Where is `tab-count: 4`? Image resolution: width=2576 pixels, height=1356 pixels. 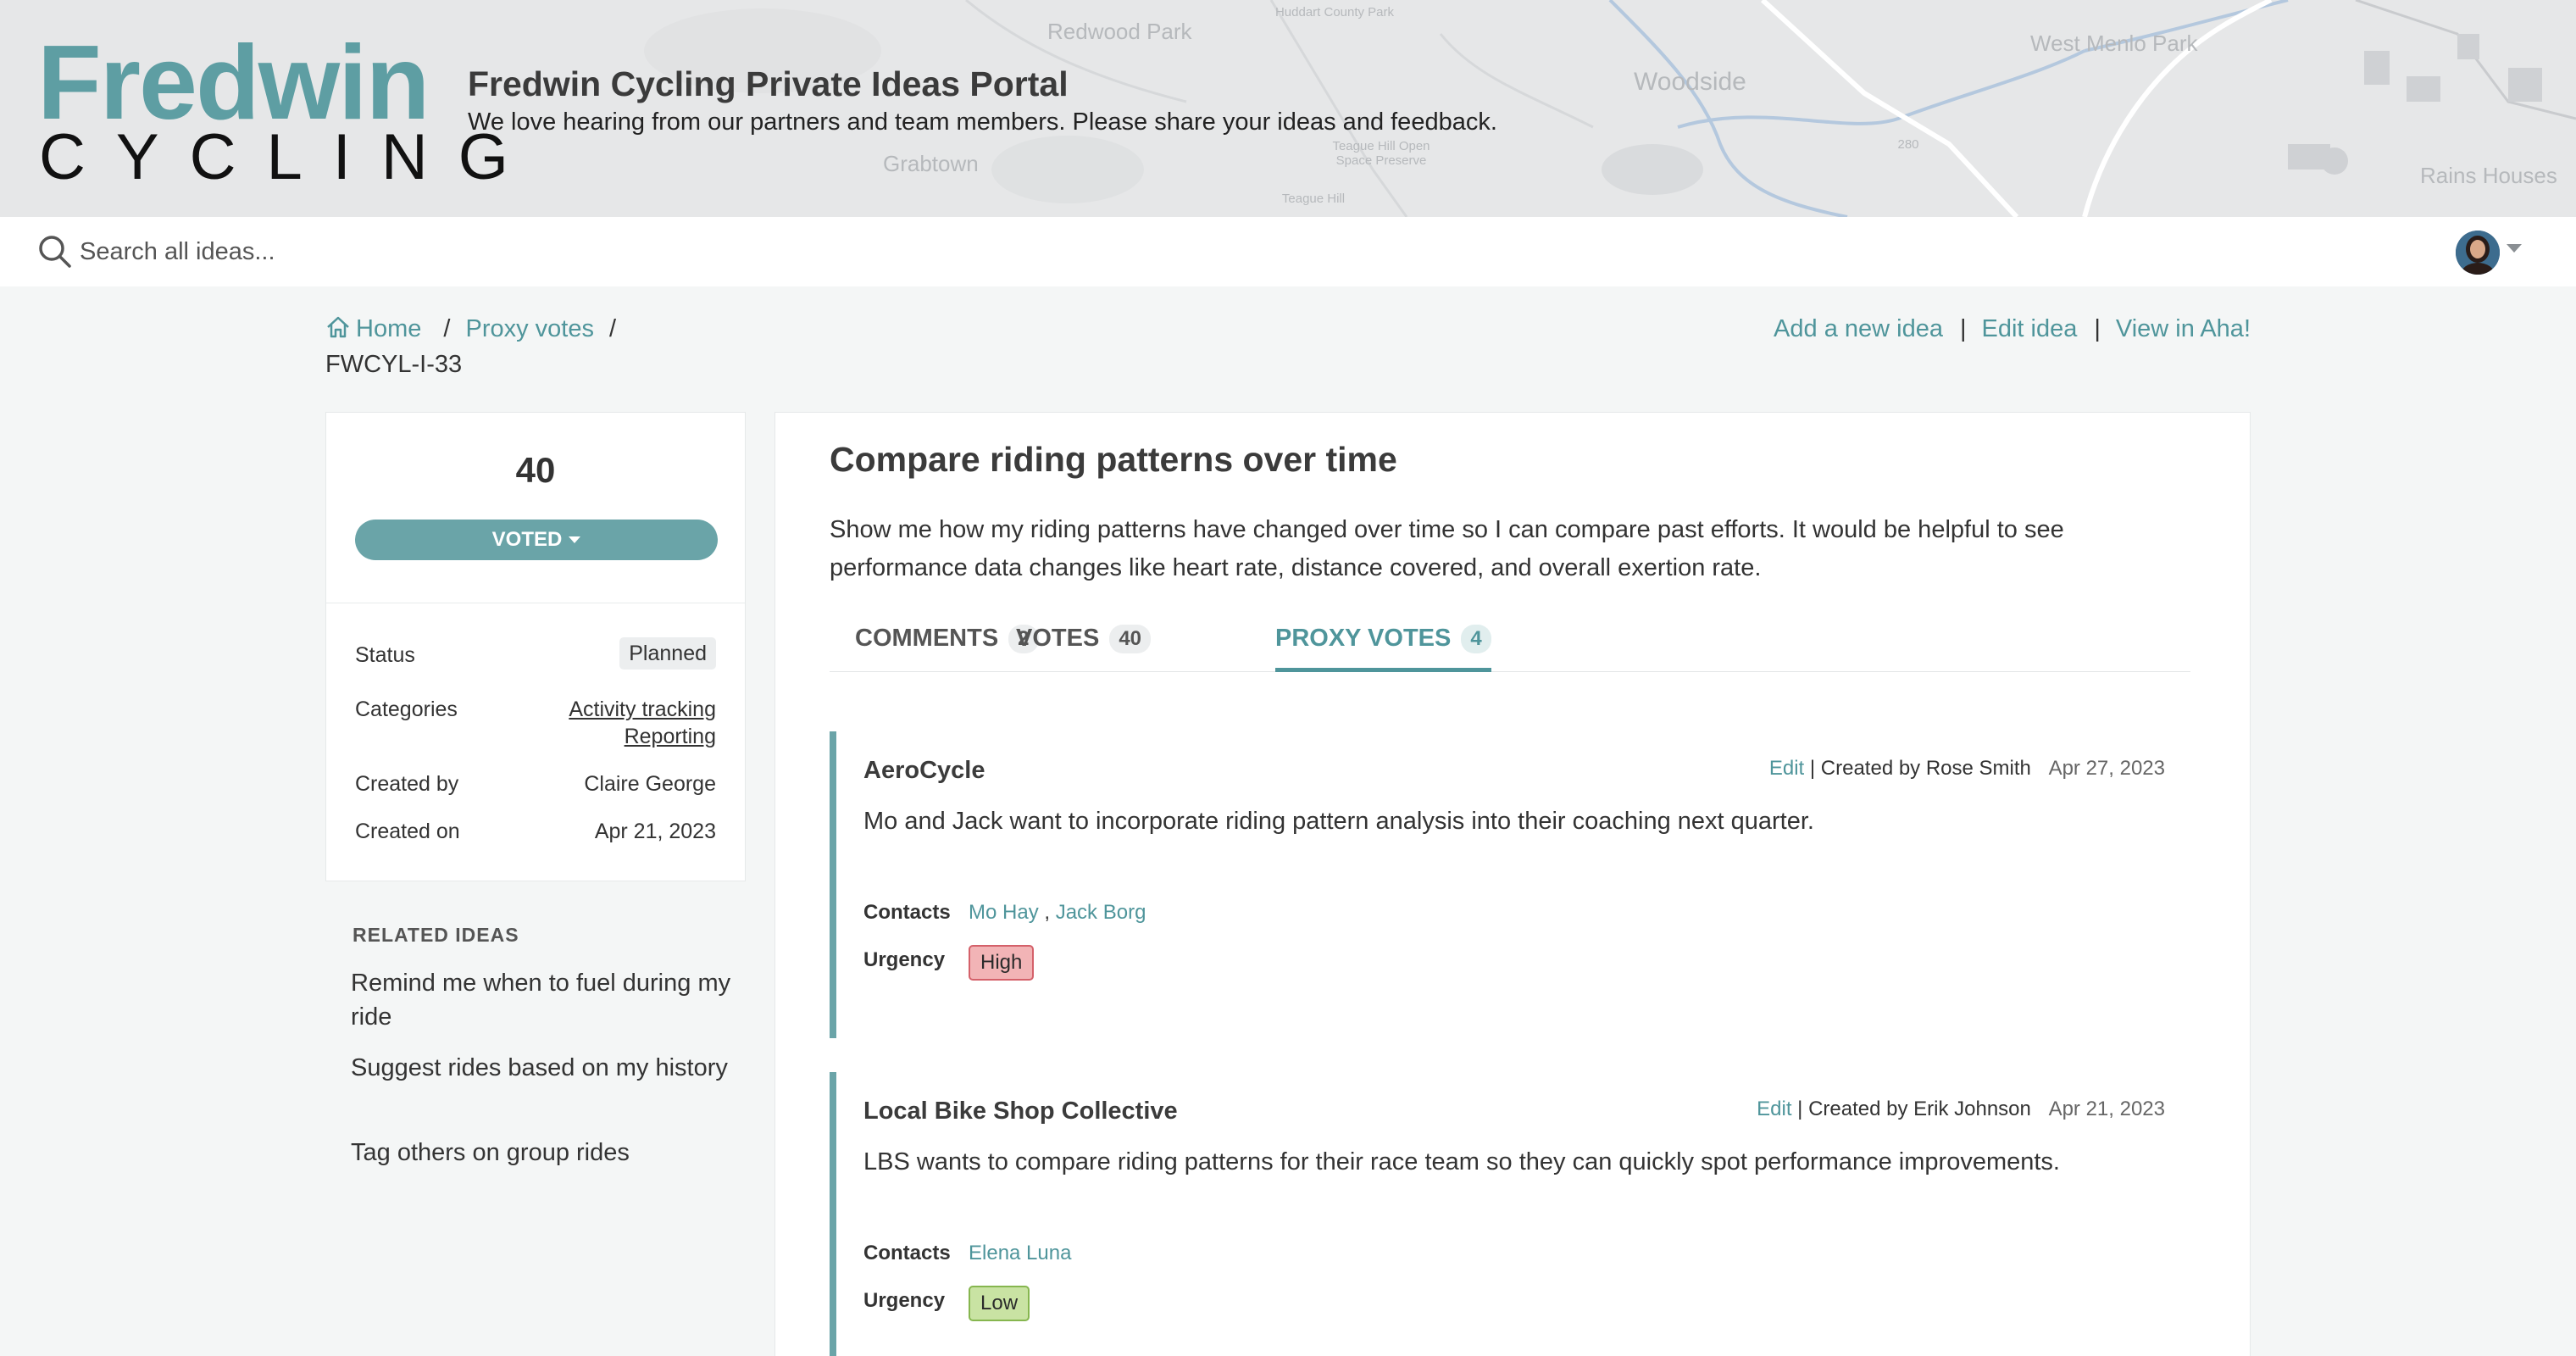 tab-count: 4 is located at coordinates (1476, 639).